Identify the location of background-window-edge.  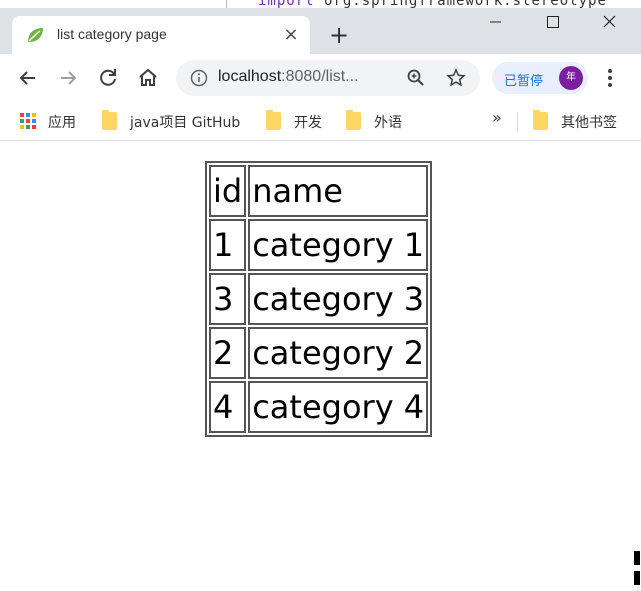
(636, 571).